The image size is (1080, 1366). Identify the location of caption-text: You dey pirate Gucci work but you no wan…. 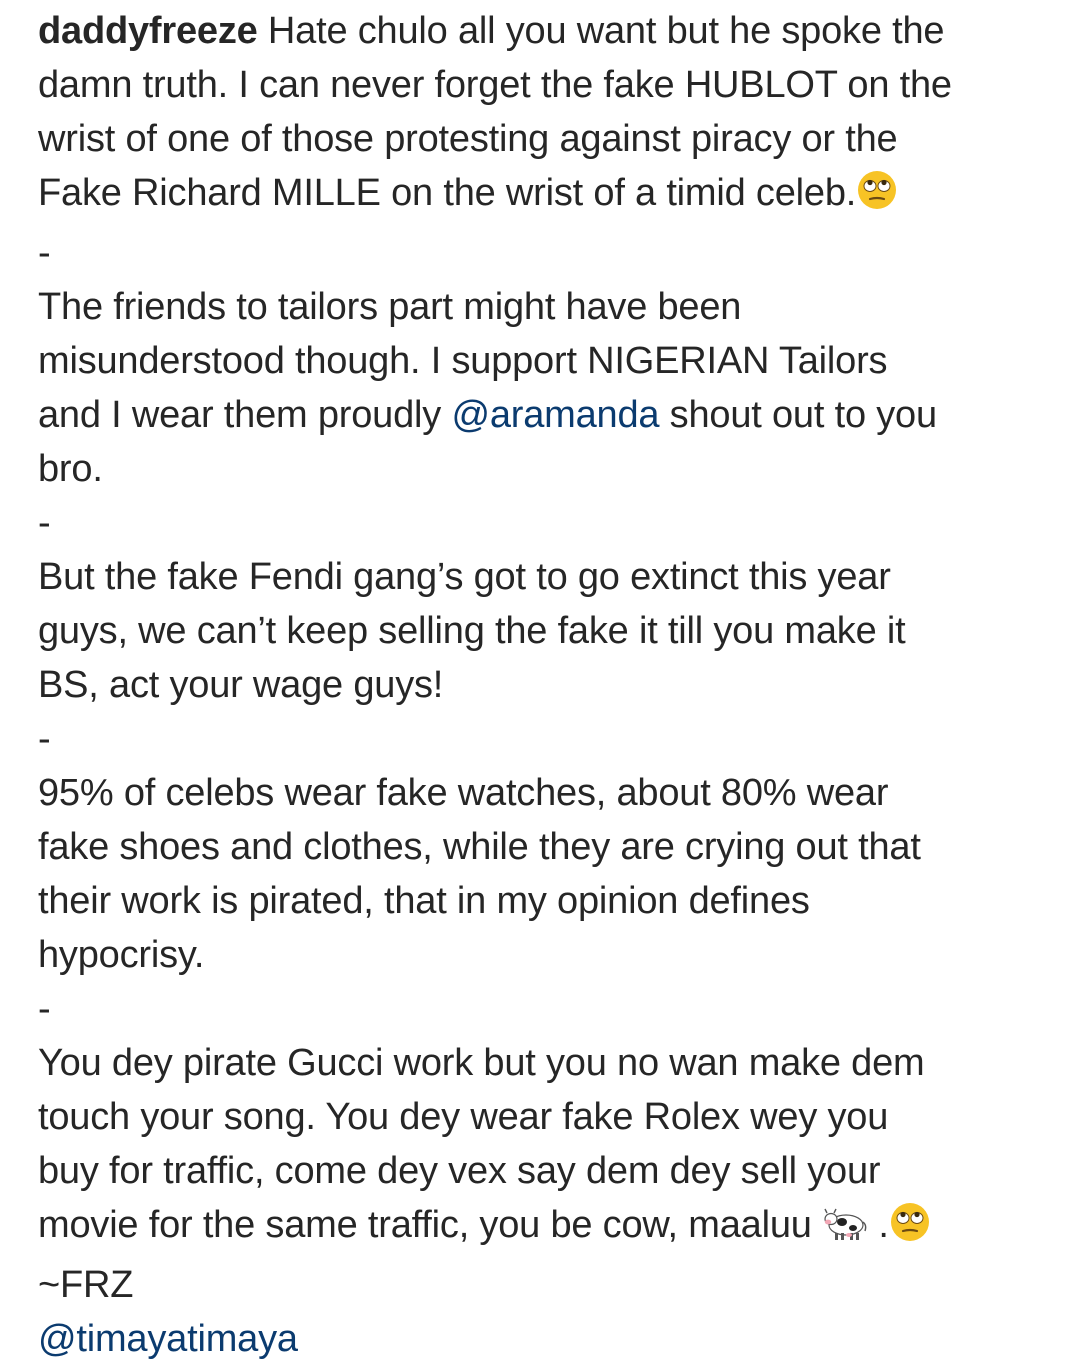
(481, 1063).